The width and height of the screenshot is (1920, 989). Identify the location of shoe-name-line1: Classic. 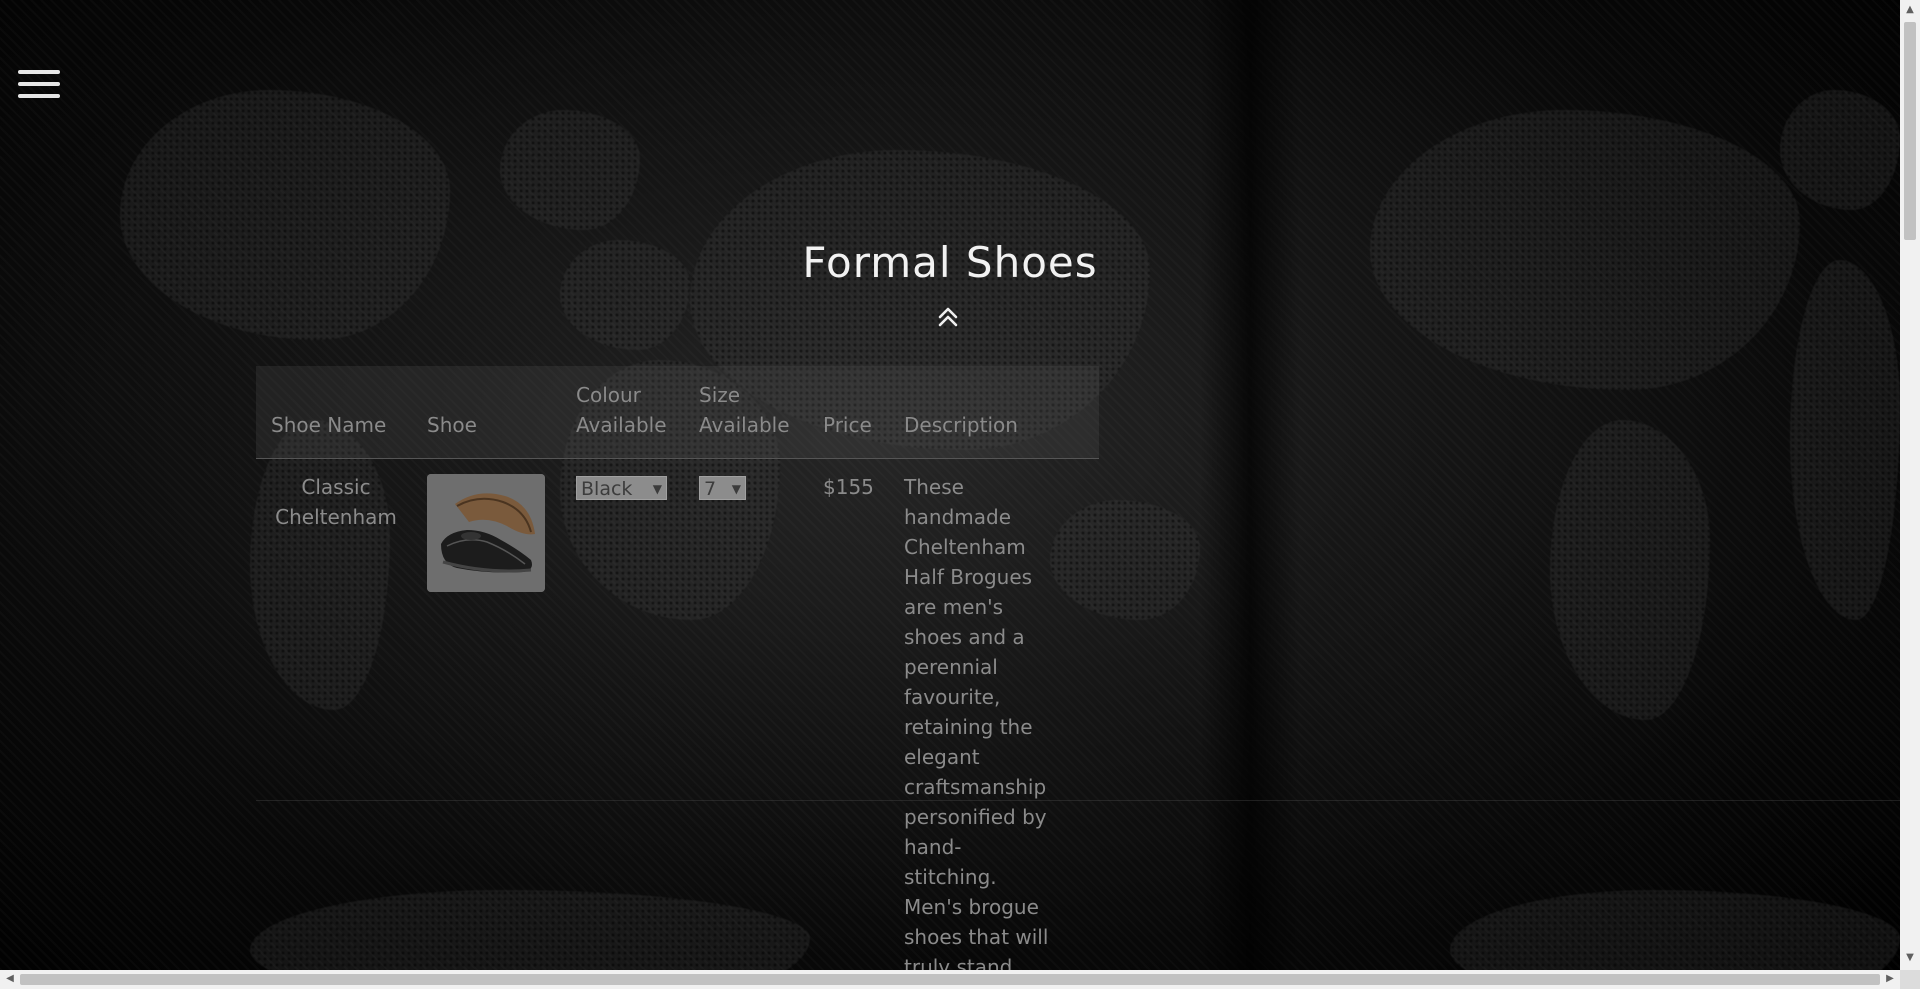
(336, 487).